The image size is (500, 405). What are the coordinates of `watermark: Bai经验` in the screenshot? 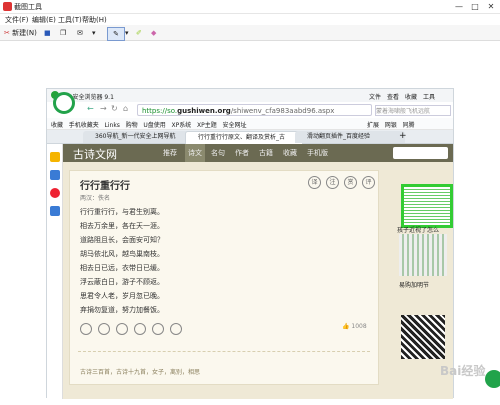 It's located at (463, 371).